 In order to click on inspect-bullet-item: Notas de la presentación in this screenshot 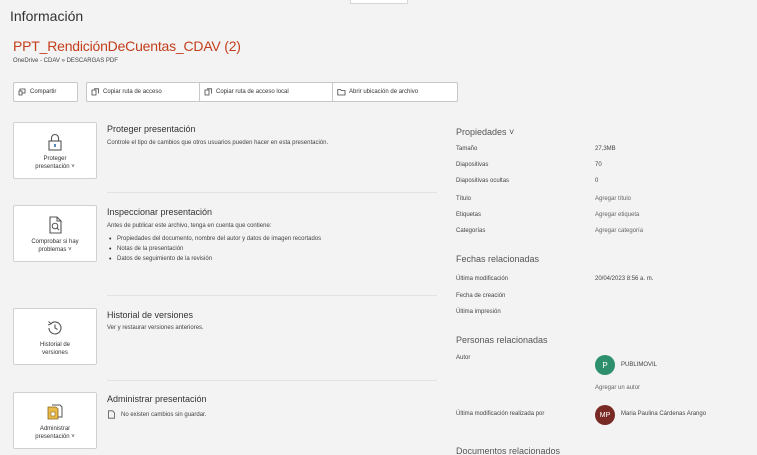, I will do `click(252, 249)`.